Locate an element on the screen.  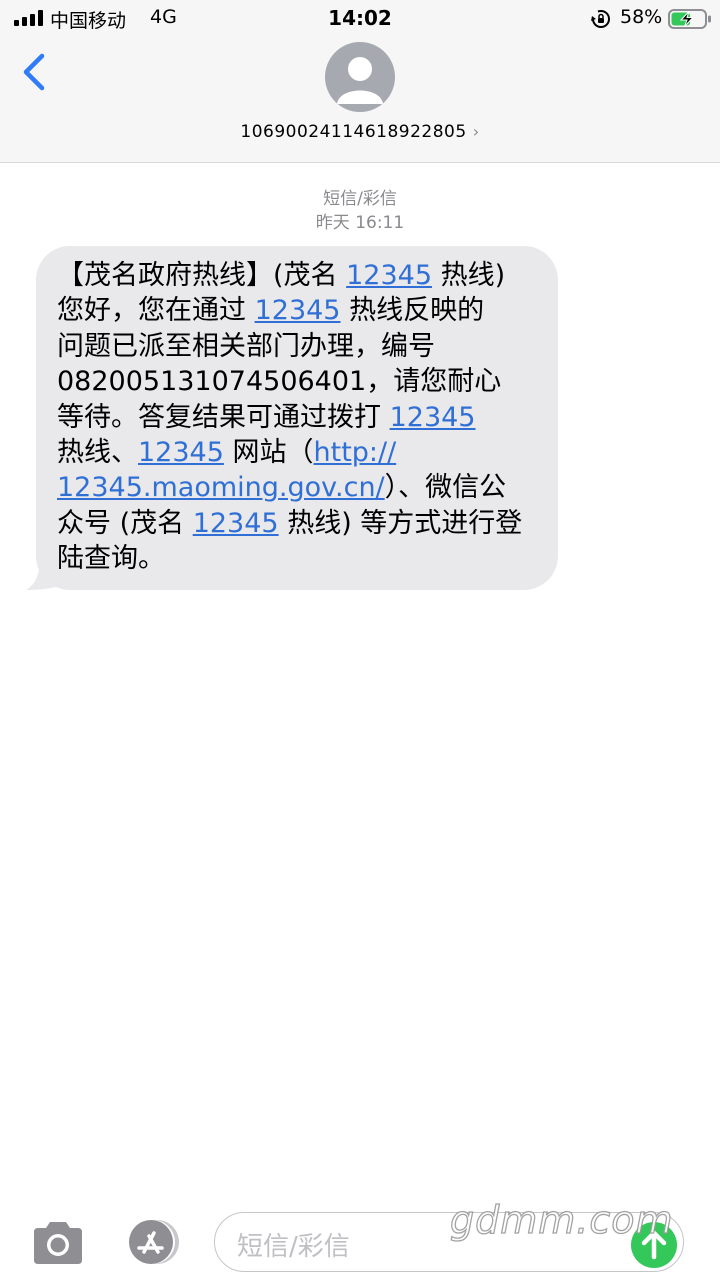
battery-percentage: 58% is located at coordinates (641, 17).